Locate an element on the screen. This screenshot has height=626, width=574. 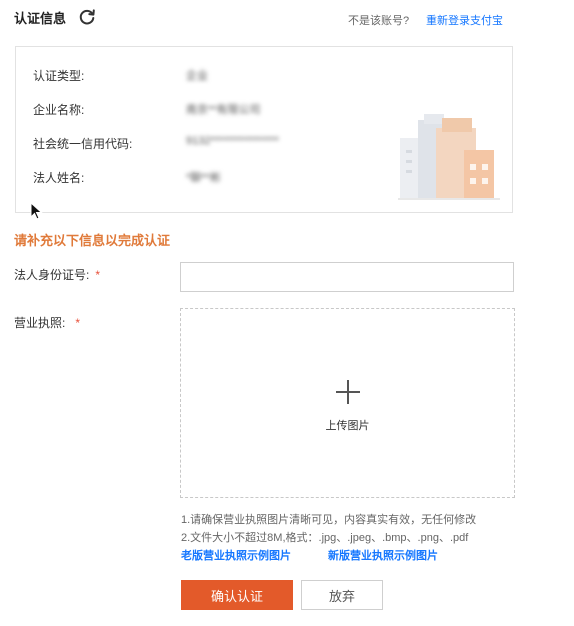
id-number-input is located at coordinates (347, 277).